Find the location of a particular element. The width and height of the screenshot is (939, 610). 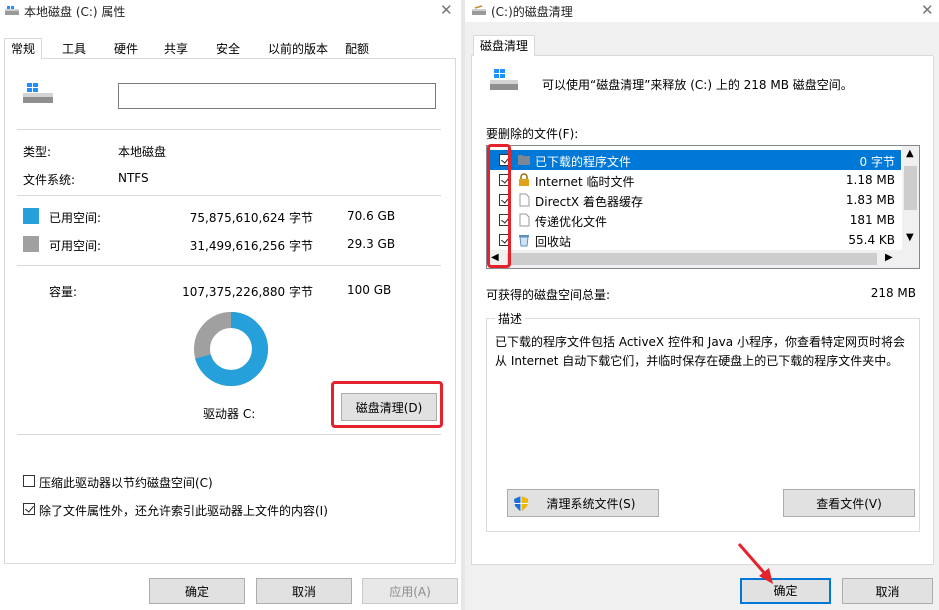

tab-label: 硬件 is located at coordinates (126, 49).